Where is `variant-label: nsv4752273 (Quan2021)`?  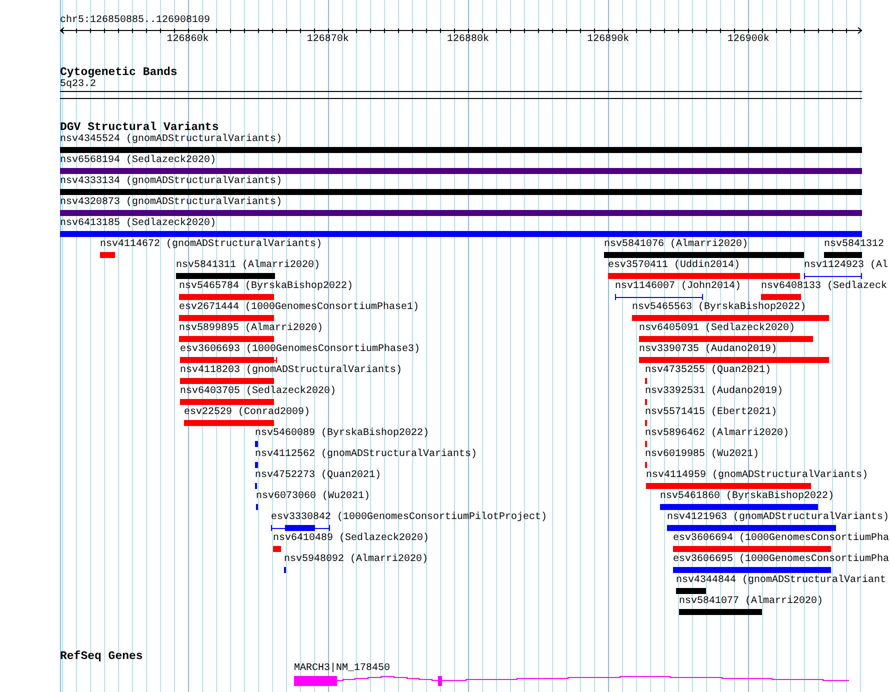
variant-label: nsv4752273 (Quan2021) is located at coordinates (318, 476).